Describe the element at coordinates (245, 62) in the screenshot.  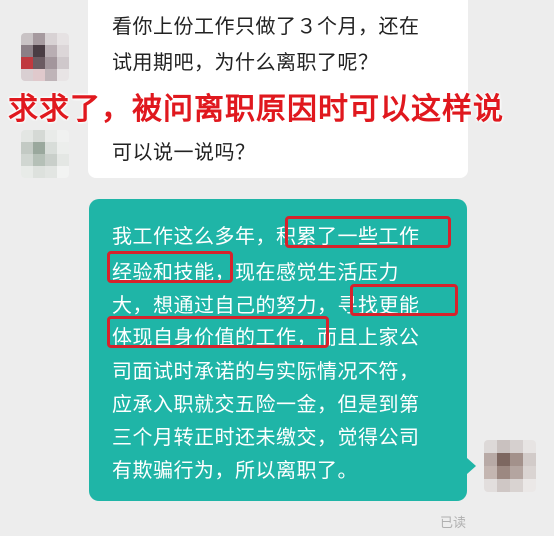
I see `incoming-message-line: 试用期吧，为什么离职了呢？` at that location.